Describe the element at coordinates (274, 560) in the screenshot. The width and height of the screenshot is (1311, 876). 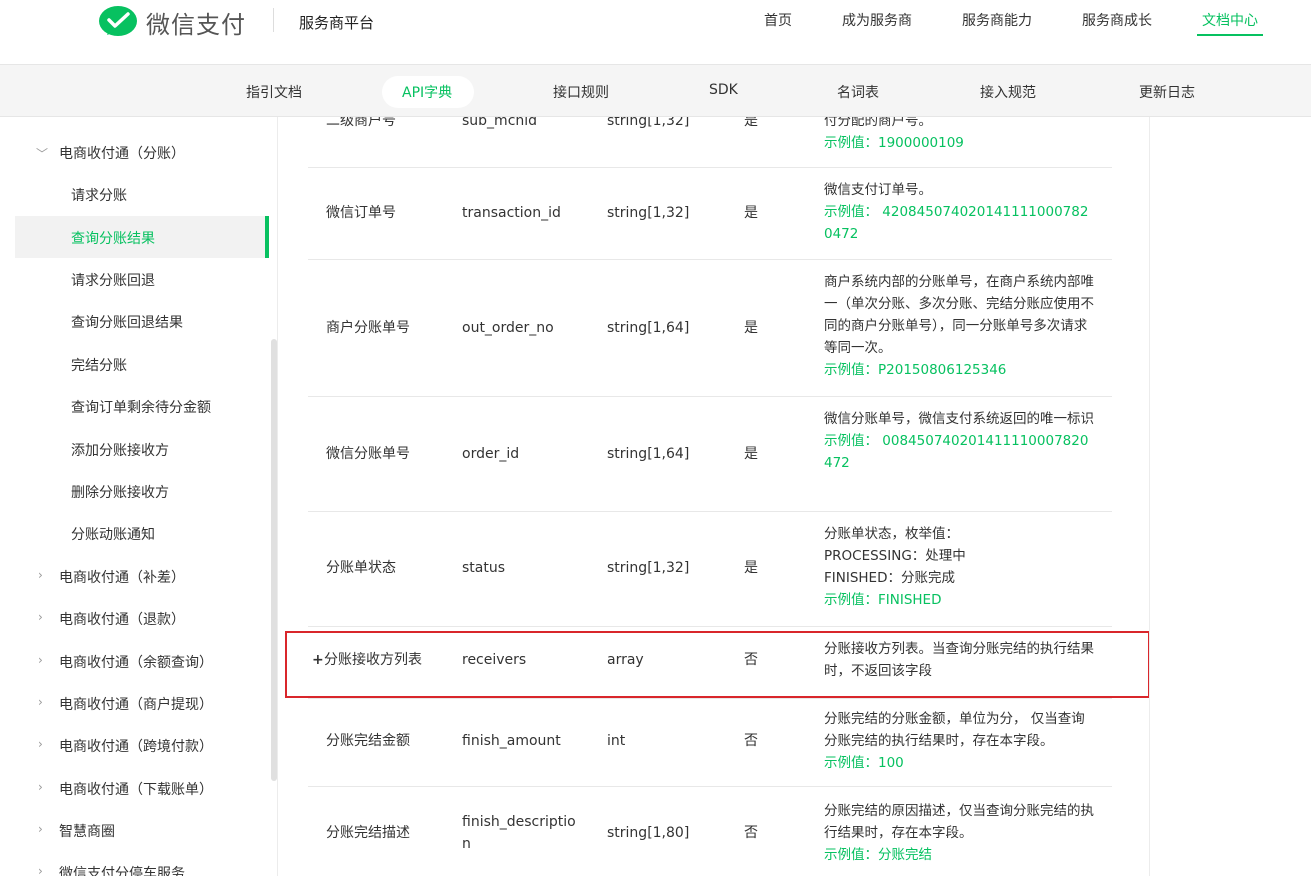
I see `sidebar-scrollbar` at that location.